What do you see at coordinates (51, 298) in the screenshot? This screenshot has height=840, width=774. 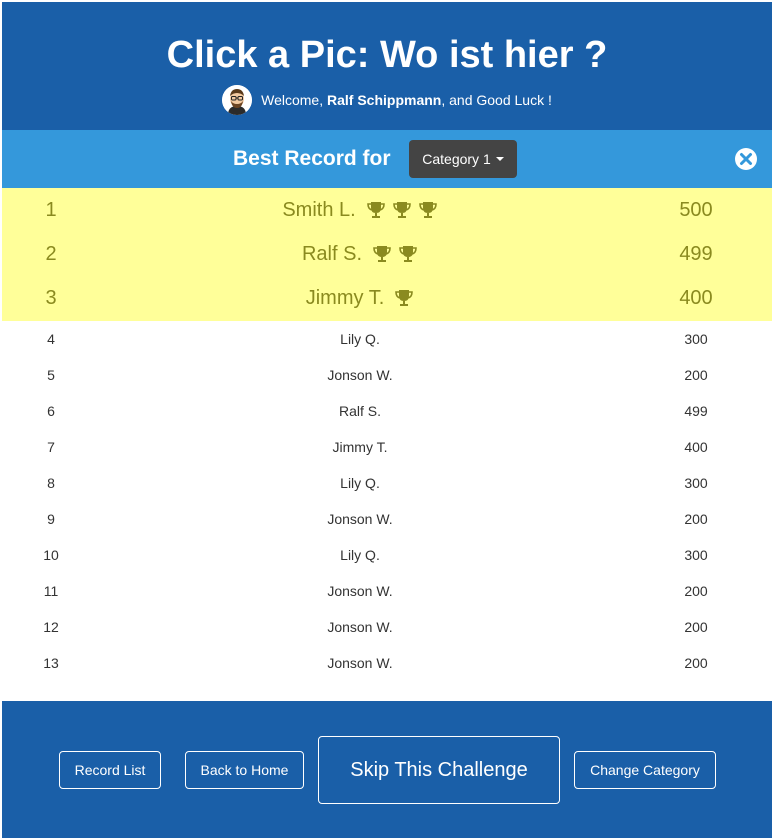 I see `rank-cell: 3` at bounding box center [51, 298].